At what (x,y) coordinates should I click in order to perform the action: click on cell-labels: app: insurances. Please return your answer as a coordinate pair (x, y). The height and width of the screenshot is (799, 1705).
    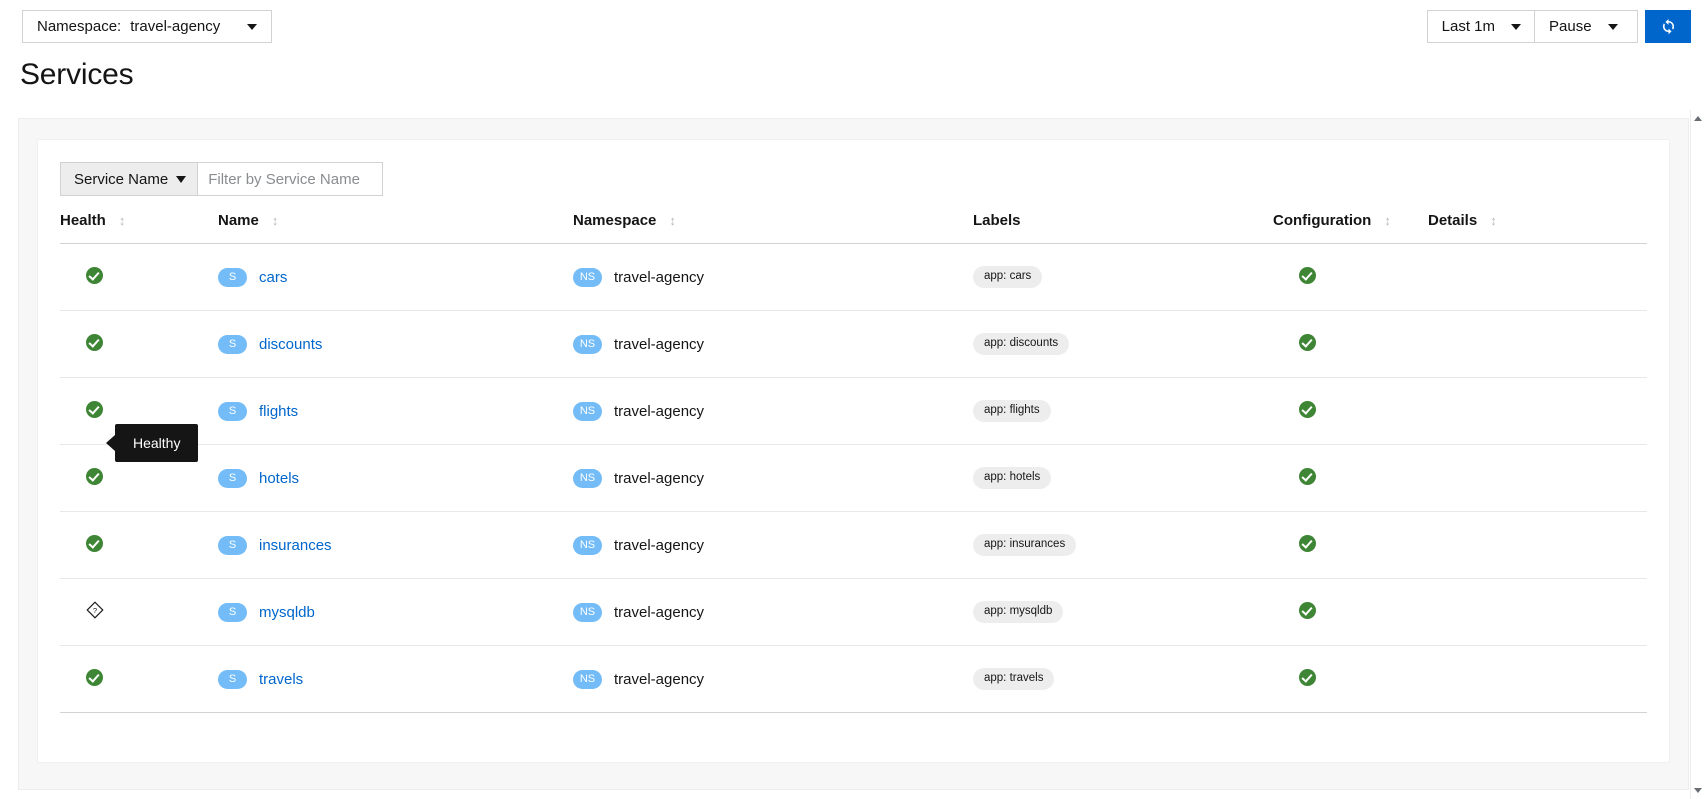
    Looking at the image, I should click on (1123, 545).